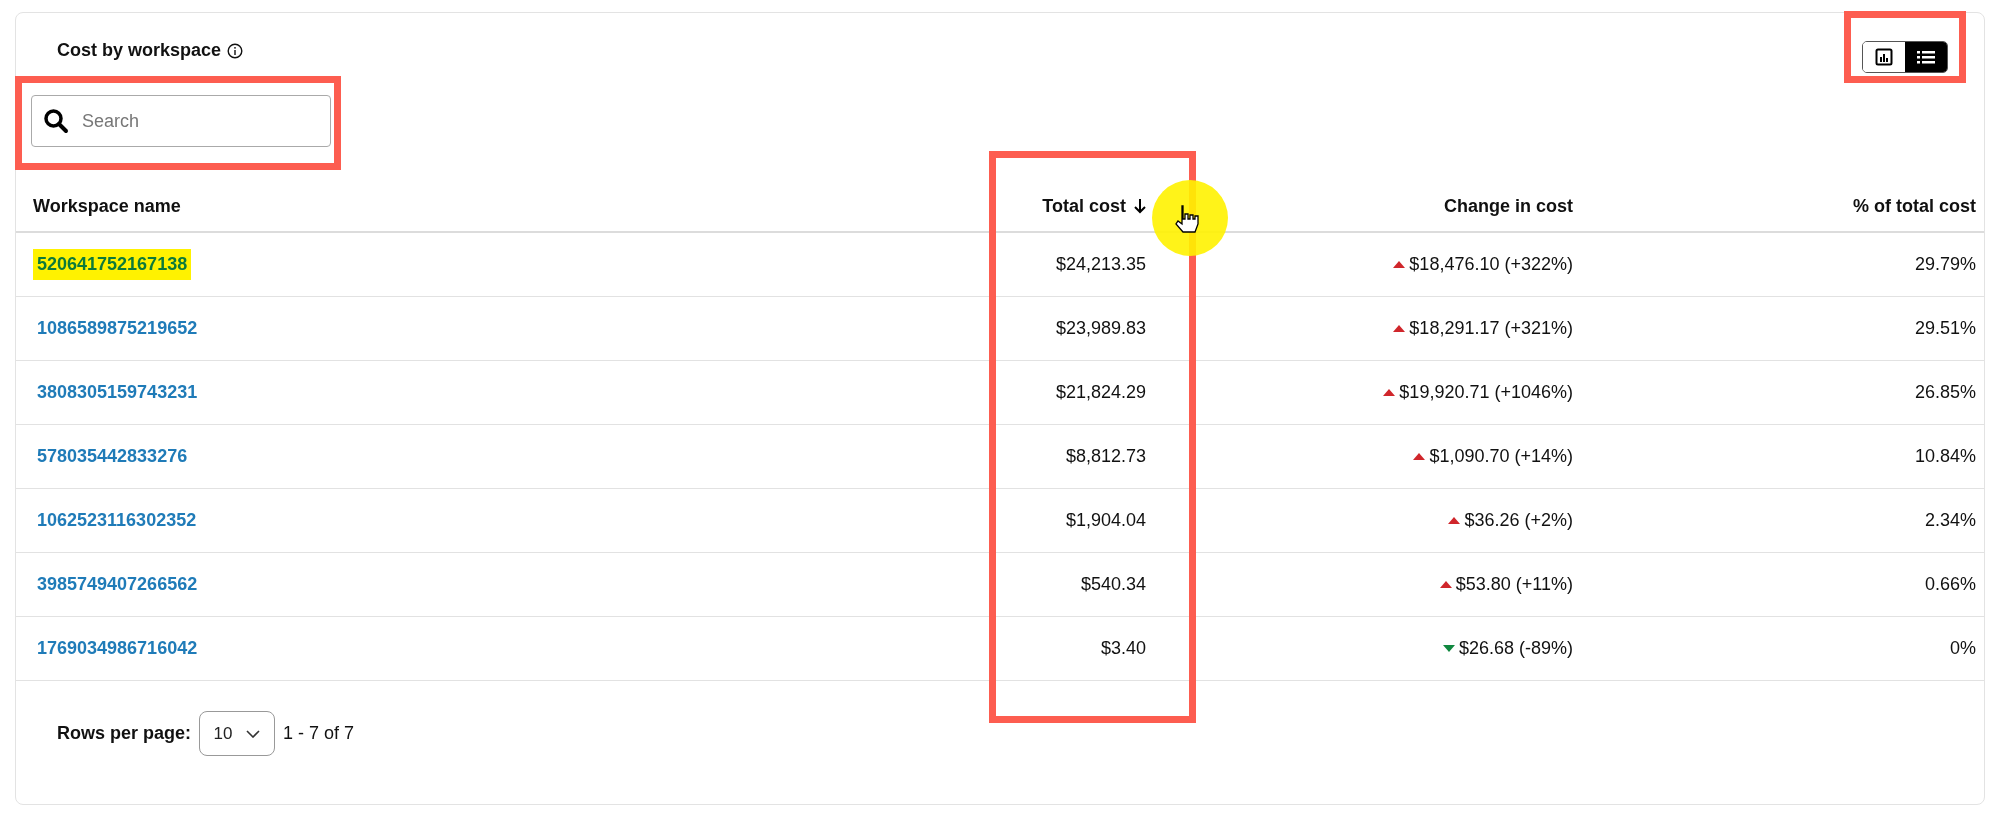 The height and width of the screenshot is (821, 1999). What do you see at coordinates (1944, 392) in the screenshot?
I see `cost-share: 26.85%` at bounding box center [1944, 392].